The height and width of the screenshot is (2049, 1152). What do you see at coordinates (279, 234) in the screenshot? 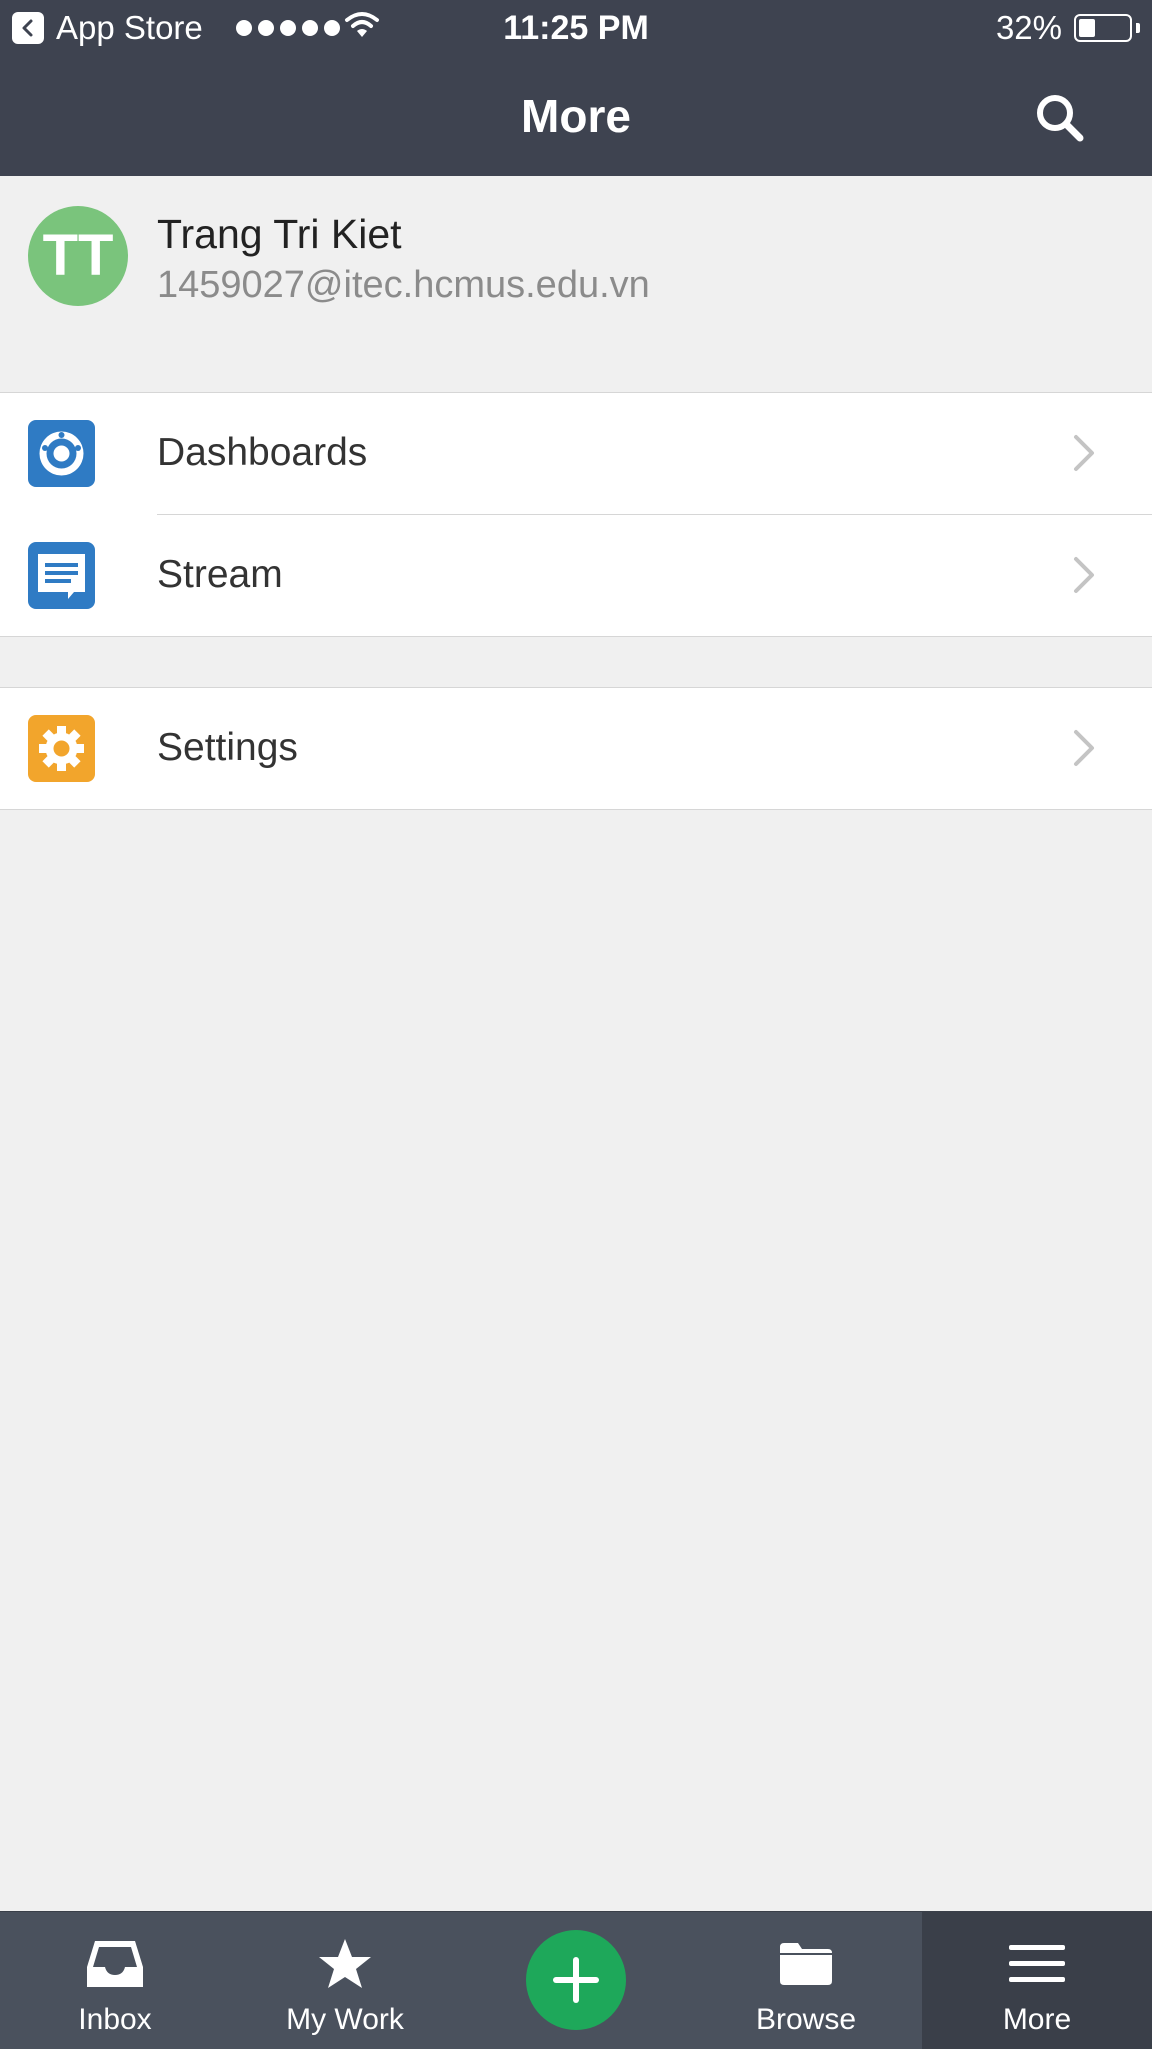
I see `profile-name: Trang Tri Kiet` at bounding box center [279, 234].